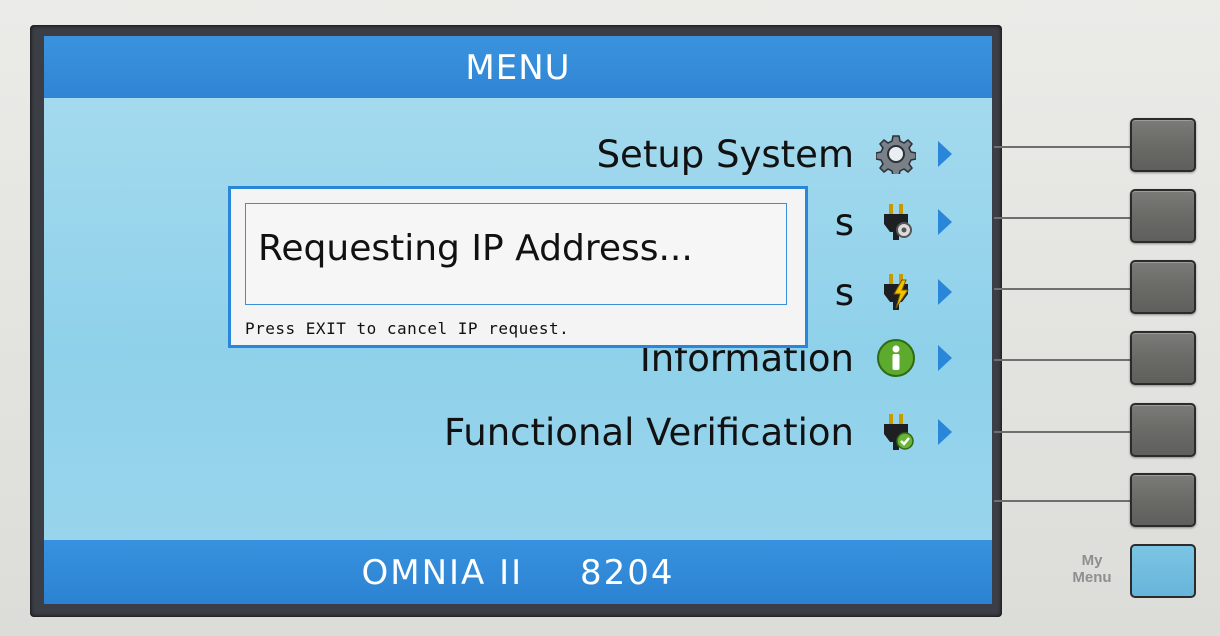 The height and width of the screenshot is (636, 1220). Describe the element at coordinates (1163, 500) in the screenshot. I see `softkey-6-button` at that location.